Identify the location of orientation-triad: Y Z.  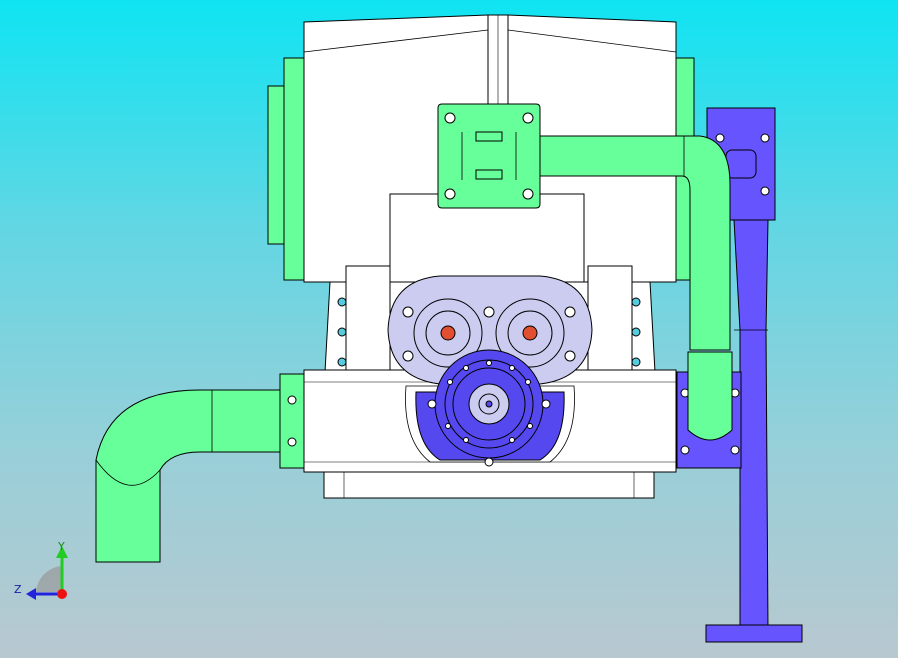
(41, 570).